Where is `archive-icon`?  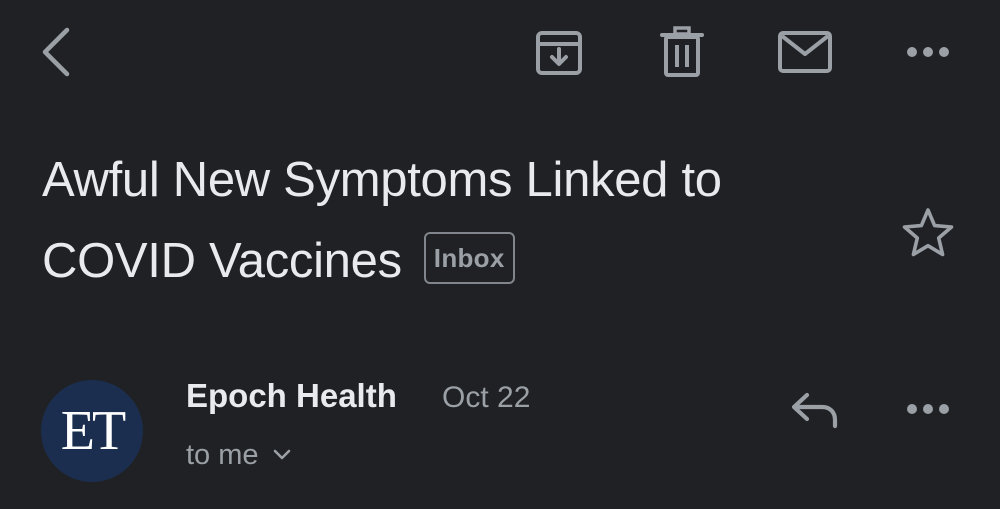 archive-icon is located at coordinates (559, 53).